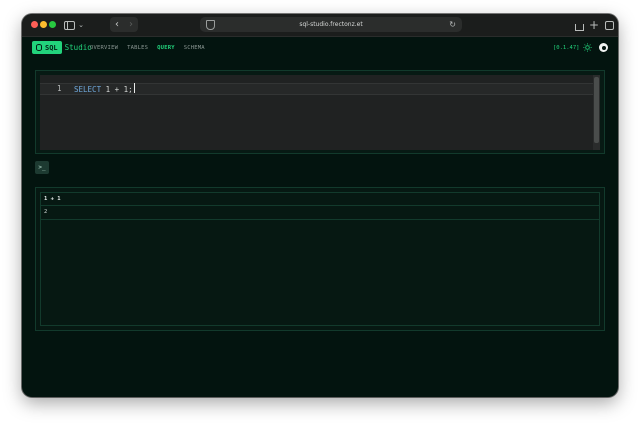  Describe the element at coordinates (152, 48) in the screenshot. I see `main-nav: OVERVIEW TABLES QUERY SCHEMA` at that location.